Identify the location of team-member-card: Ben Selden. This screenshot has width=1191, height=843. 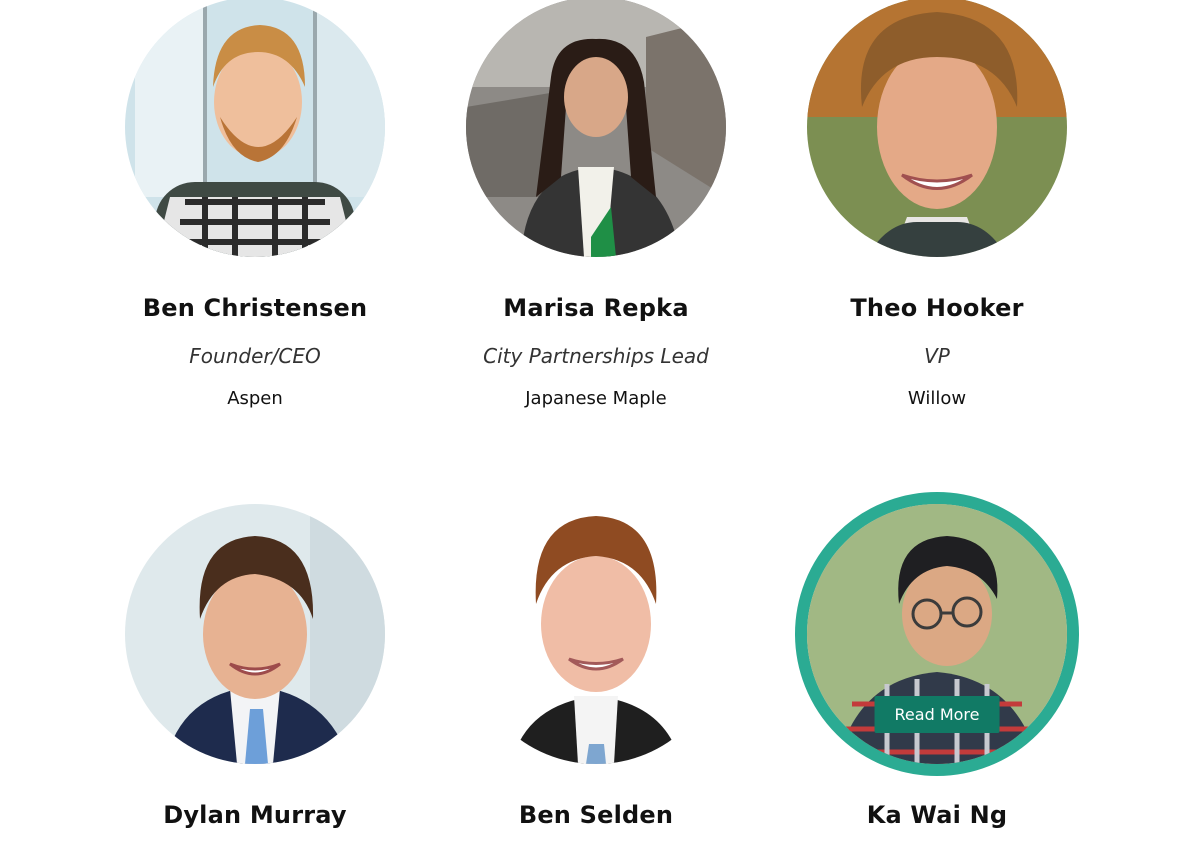
(596, 666).